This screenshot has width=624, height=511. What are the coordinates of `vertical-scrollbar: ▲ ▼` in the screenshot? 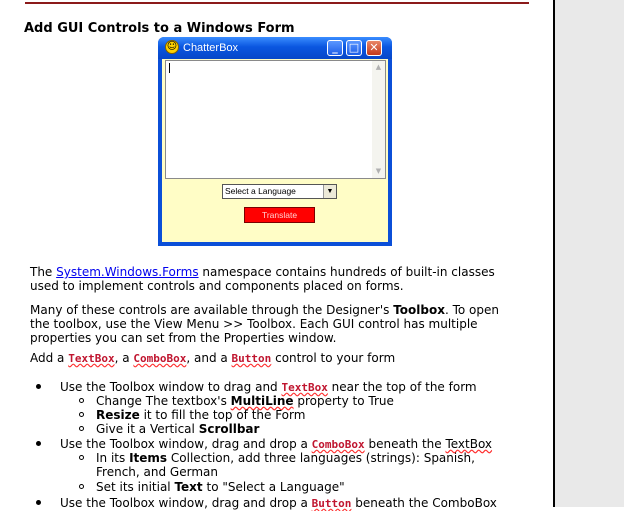 It's located at (378, 119).